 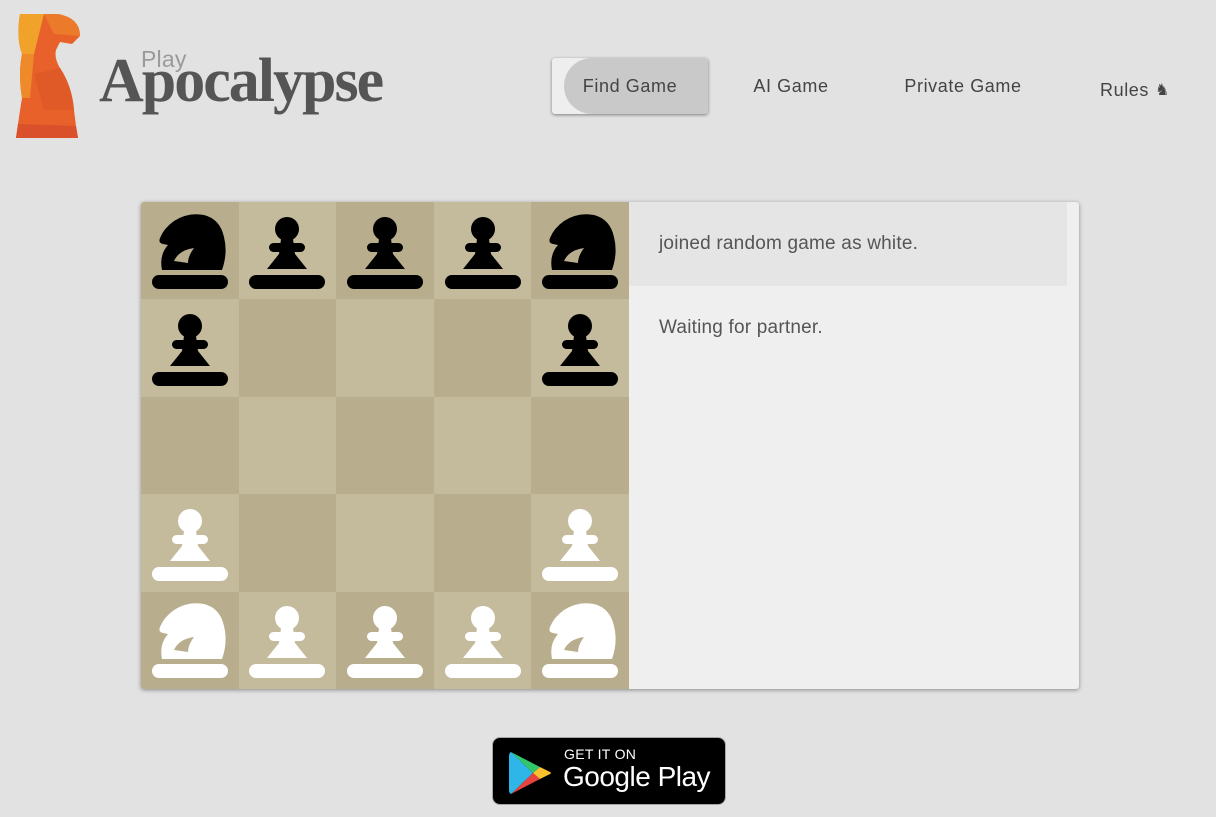 I want to click on brand-title: Apocalypse, so click(x=241, y=81).